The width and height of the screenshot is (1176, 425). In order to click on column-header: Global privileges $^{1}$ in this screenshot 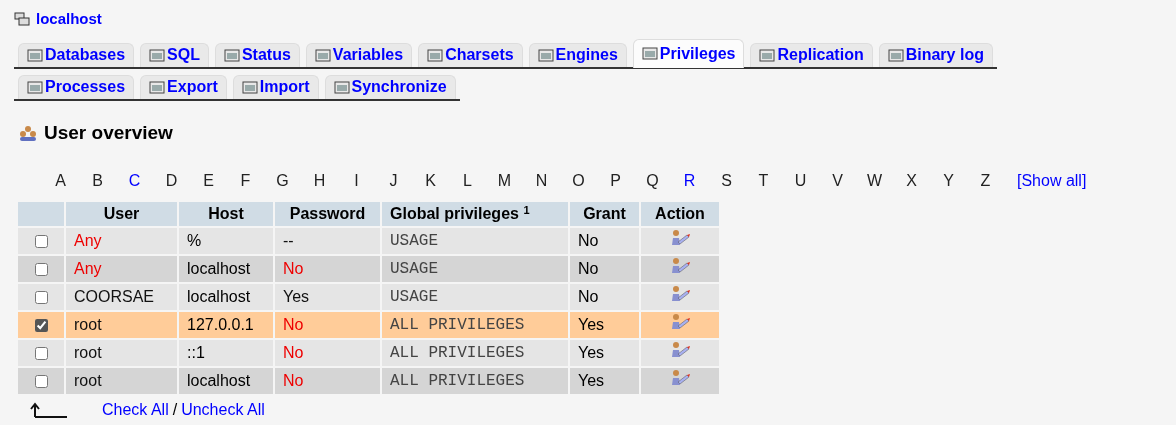, I will do `click(475, 214)`.